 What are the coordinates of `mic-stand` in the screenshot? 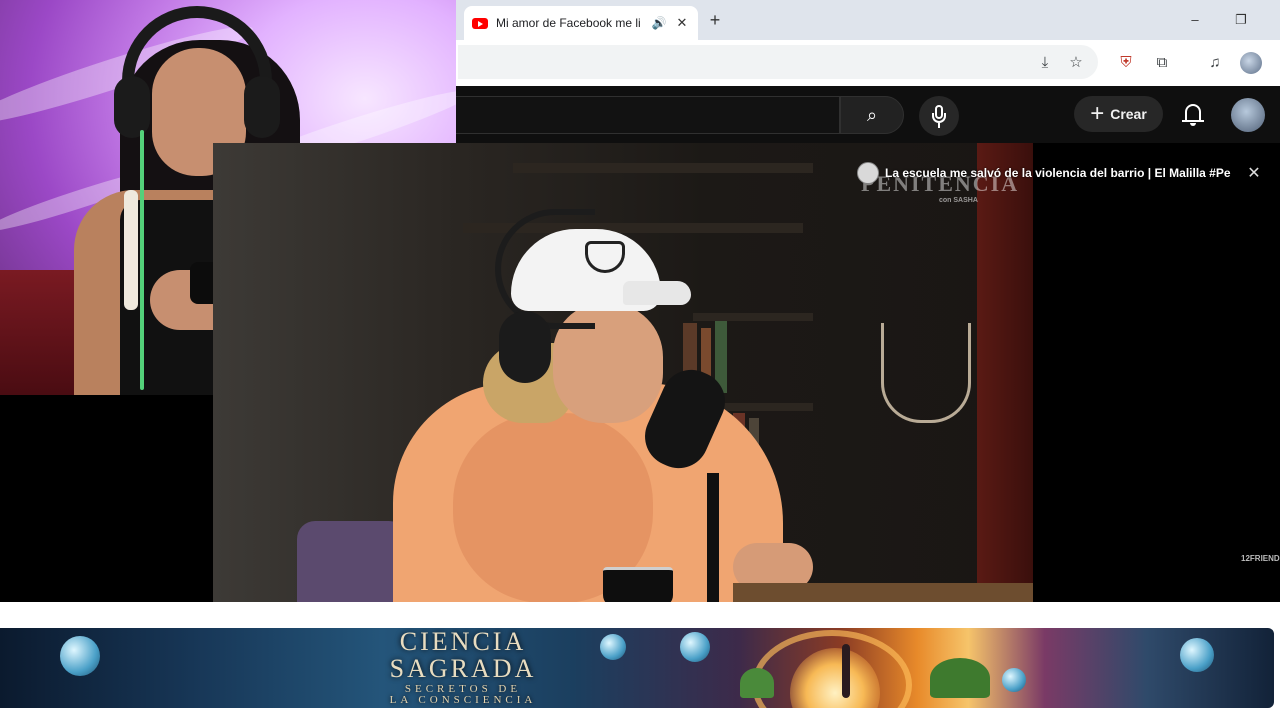 It's located at (713, 537).